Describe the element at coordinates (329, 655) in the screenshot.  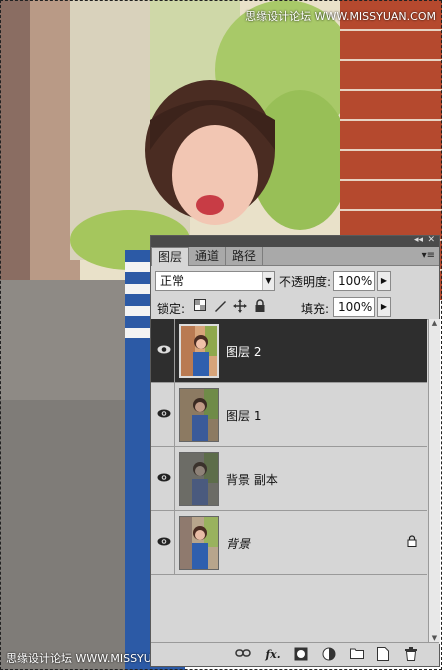
I see `adjustment-icon` at that location.